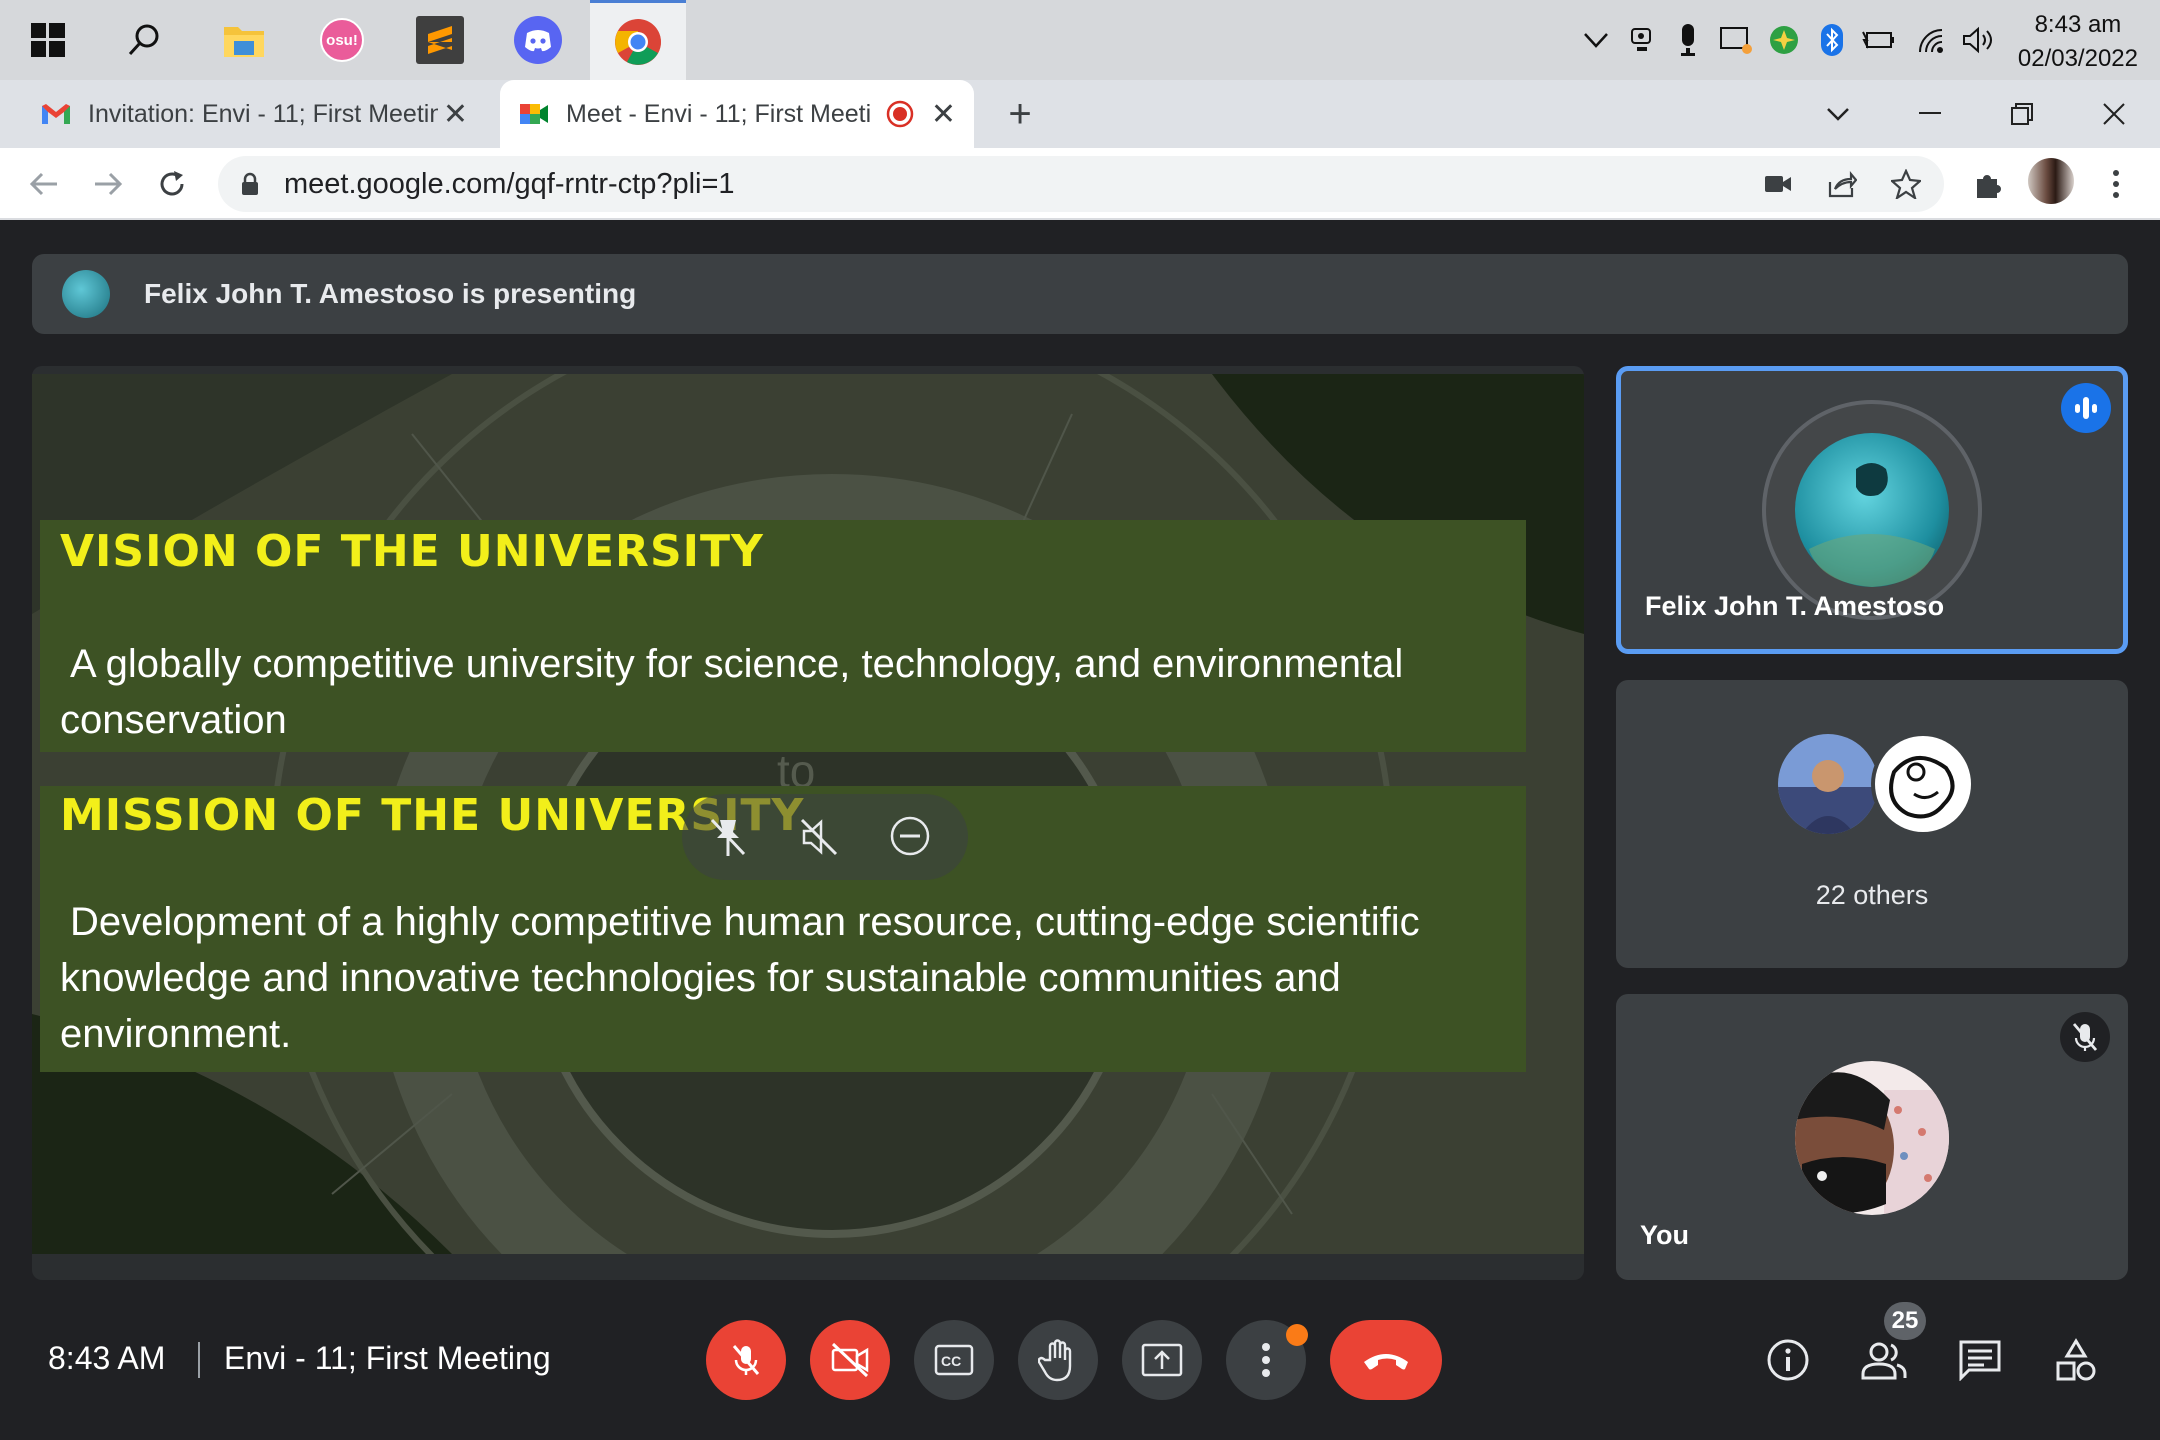 This screenshot has height=1440, width=2160. I want to click on taskbar-search-button, so click(144, 40).